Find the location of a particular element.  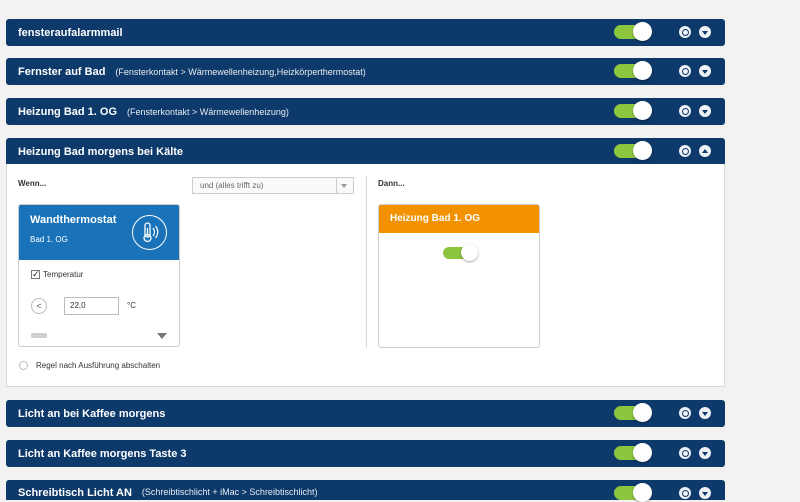

action-card-header: Heizung Bad 1. OG is located at coordinates (459, 219).